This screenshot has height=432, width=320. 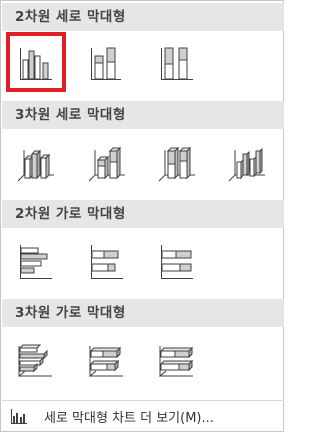 I want to click on clustered-bar-option, so click(x=36, y=261).